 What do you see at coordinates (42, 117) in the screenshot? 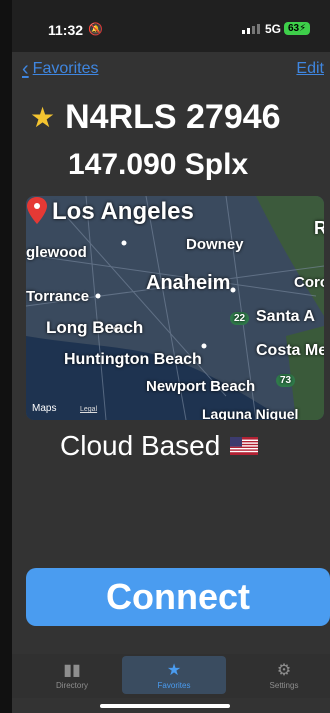
I see `favorite-star-icon: ★` at bounding box center [42, 117].